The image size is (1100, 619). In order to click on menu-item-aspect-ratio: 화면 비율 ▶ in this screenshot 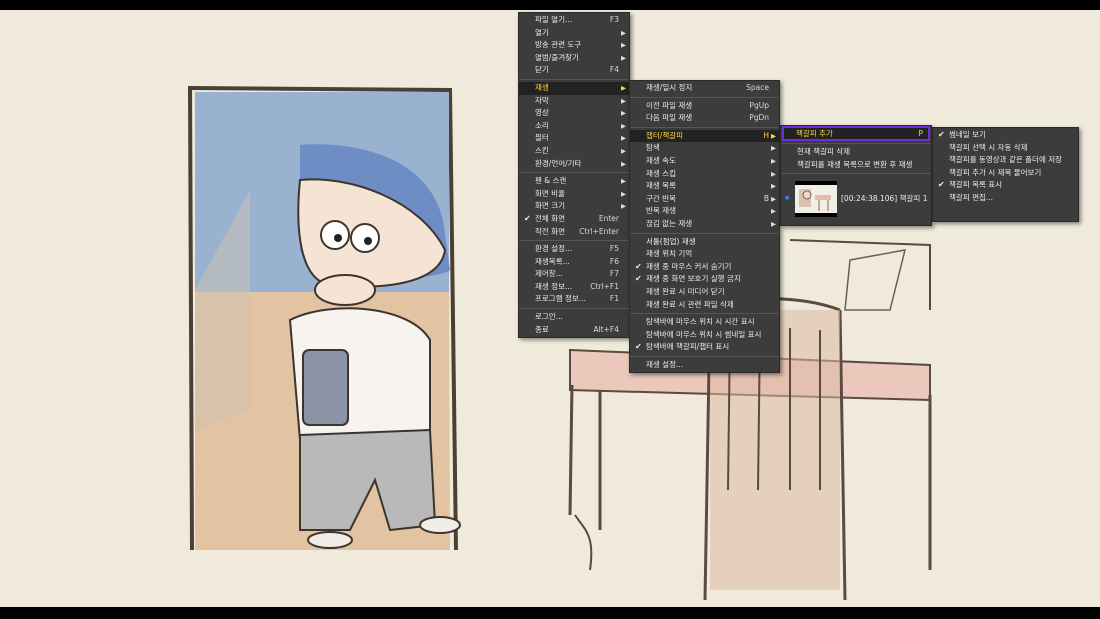, I will do `click(574, 194)`.